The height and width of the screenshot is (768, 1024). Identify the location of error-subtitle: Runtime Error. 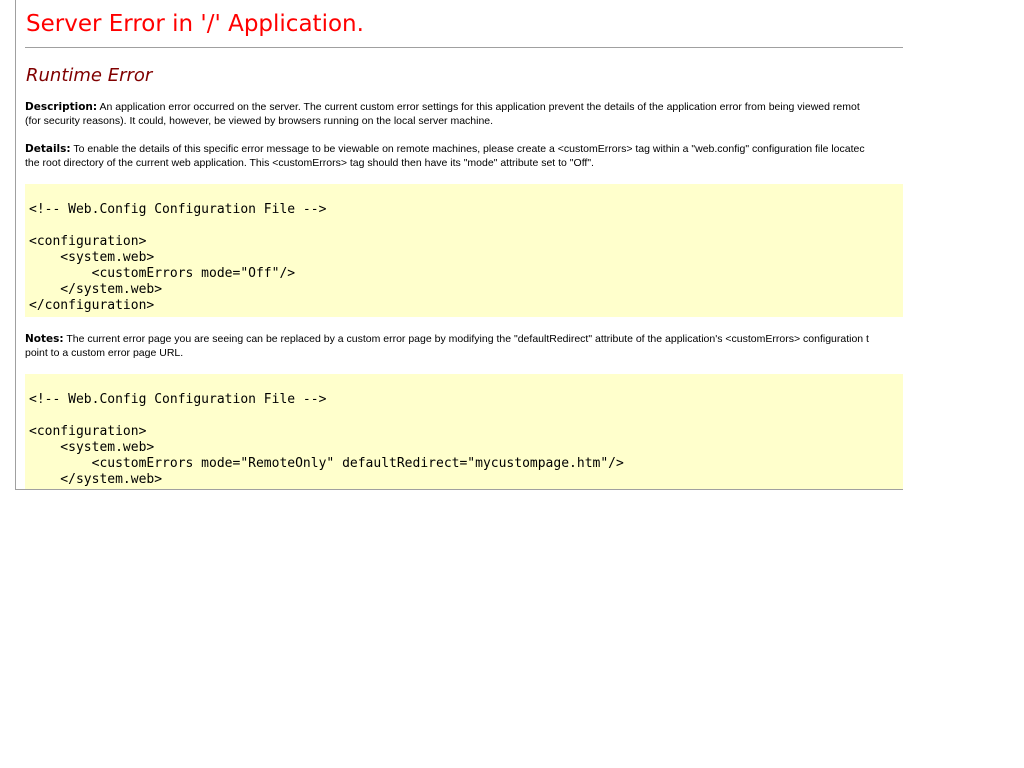
(89, 75).